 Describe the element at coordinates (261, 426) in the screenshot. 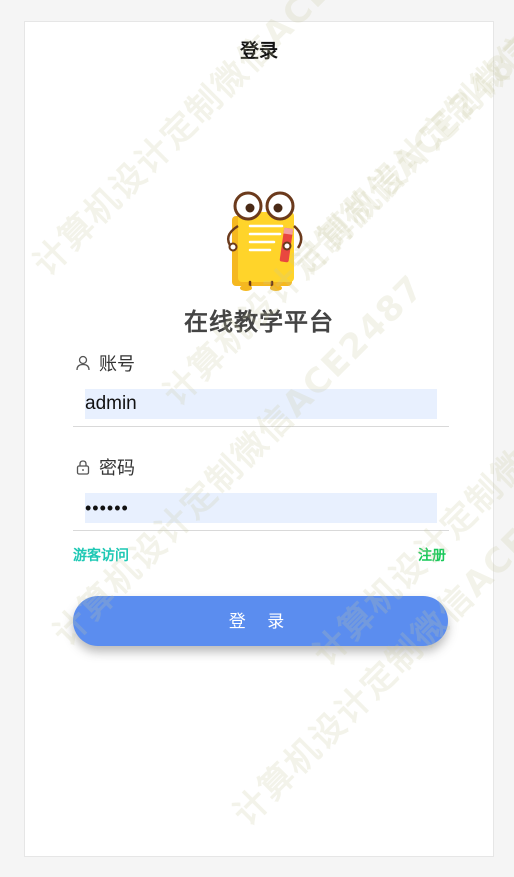

I see `account-underline` at that location.